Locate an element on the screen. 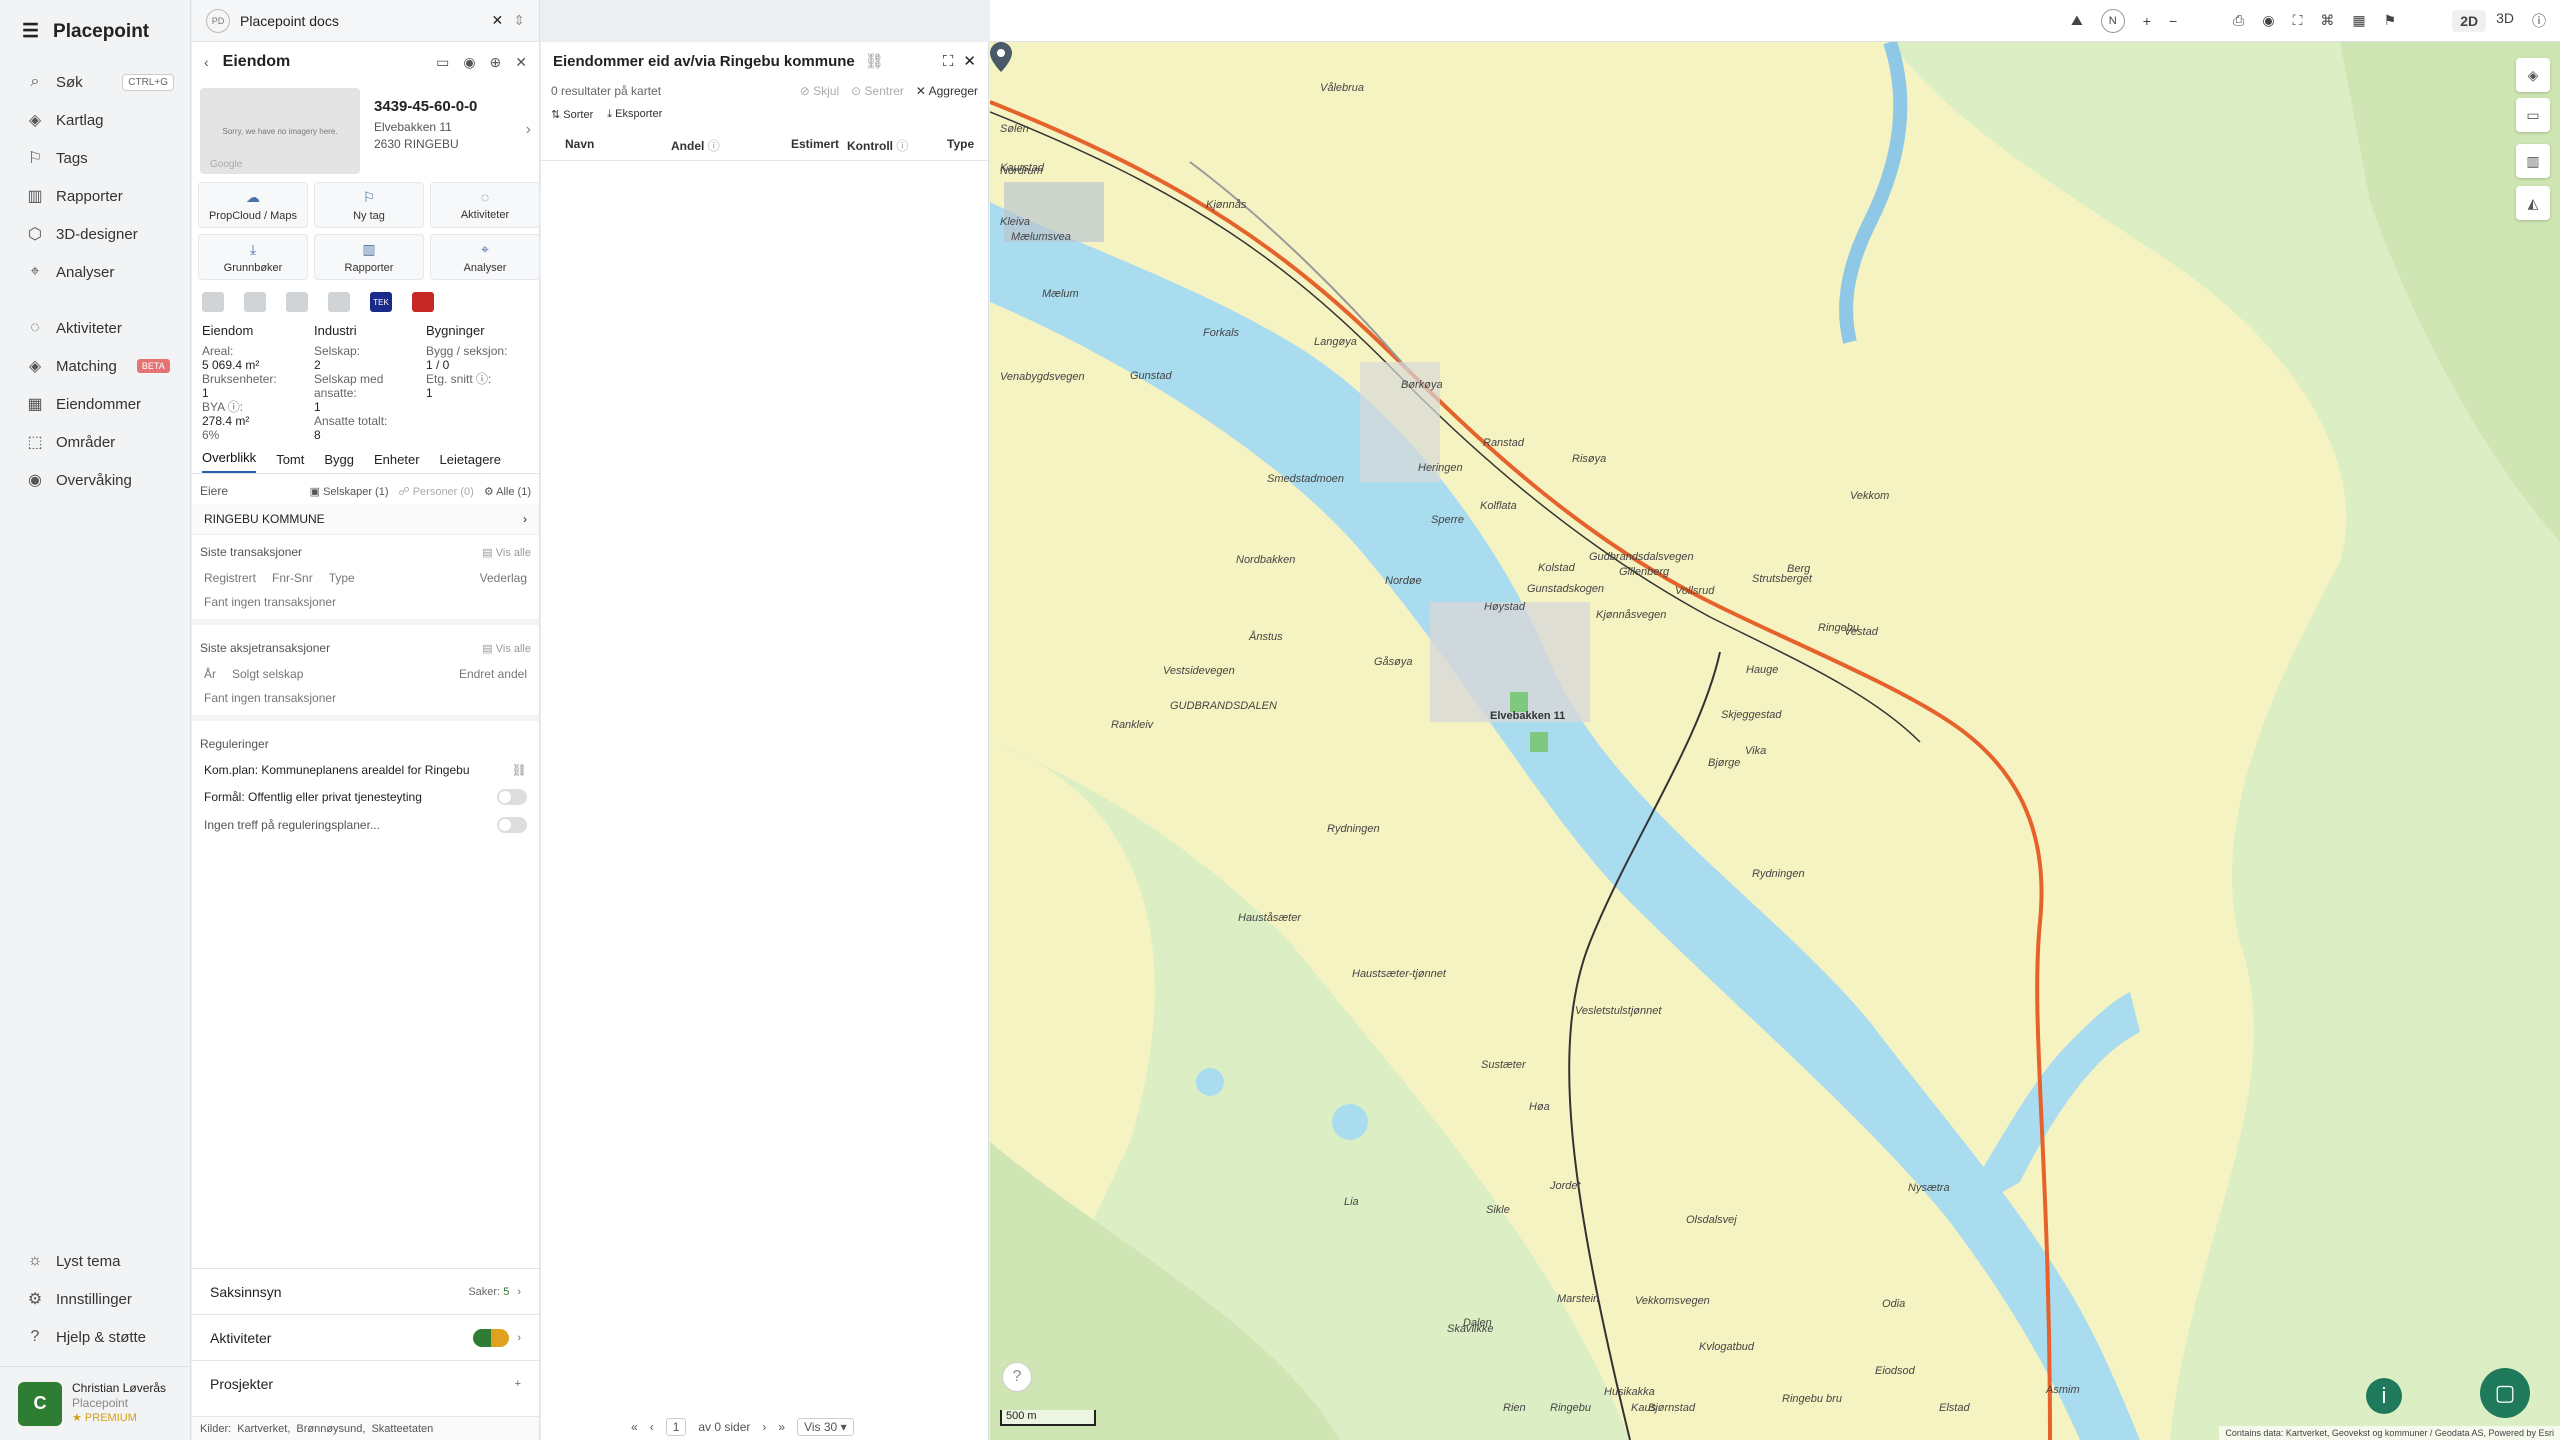 This screenshot has width=2560, height=1440. aggregate-button: ✕ Aggreger is located at coordinates (947, 91).